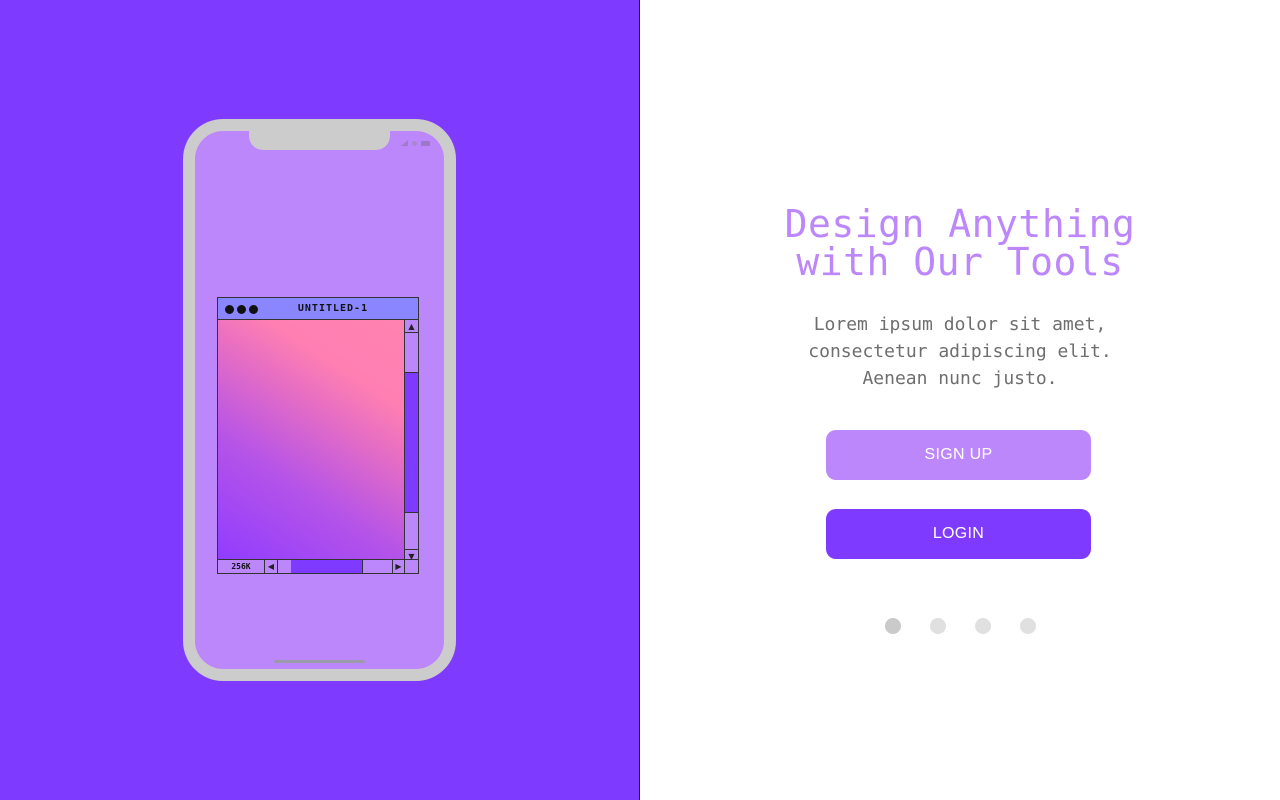 Image resolution: width=1280 pixels, height=800 pixels. I want to click on home-indicator, so click(319, 661).